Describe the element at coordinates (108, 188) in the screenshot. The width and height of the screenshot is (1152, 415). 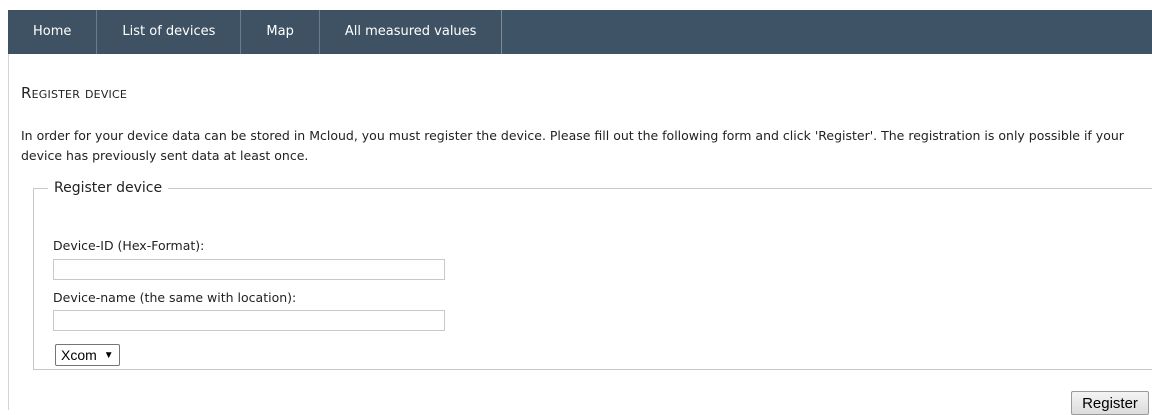
I see `form-legend: Register device` at that location.